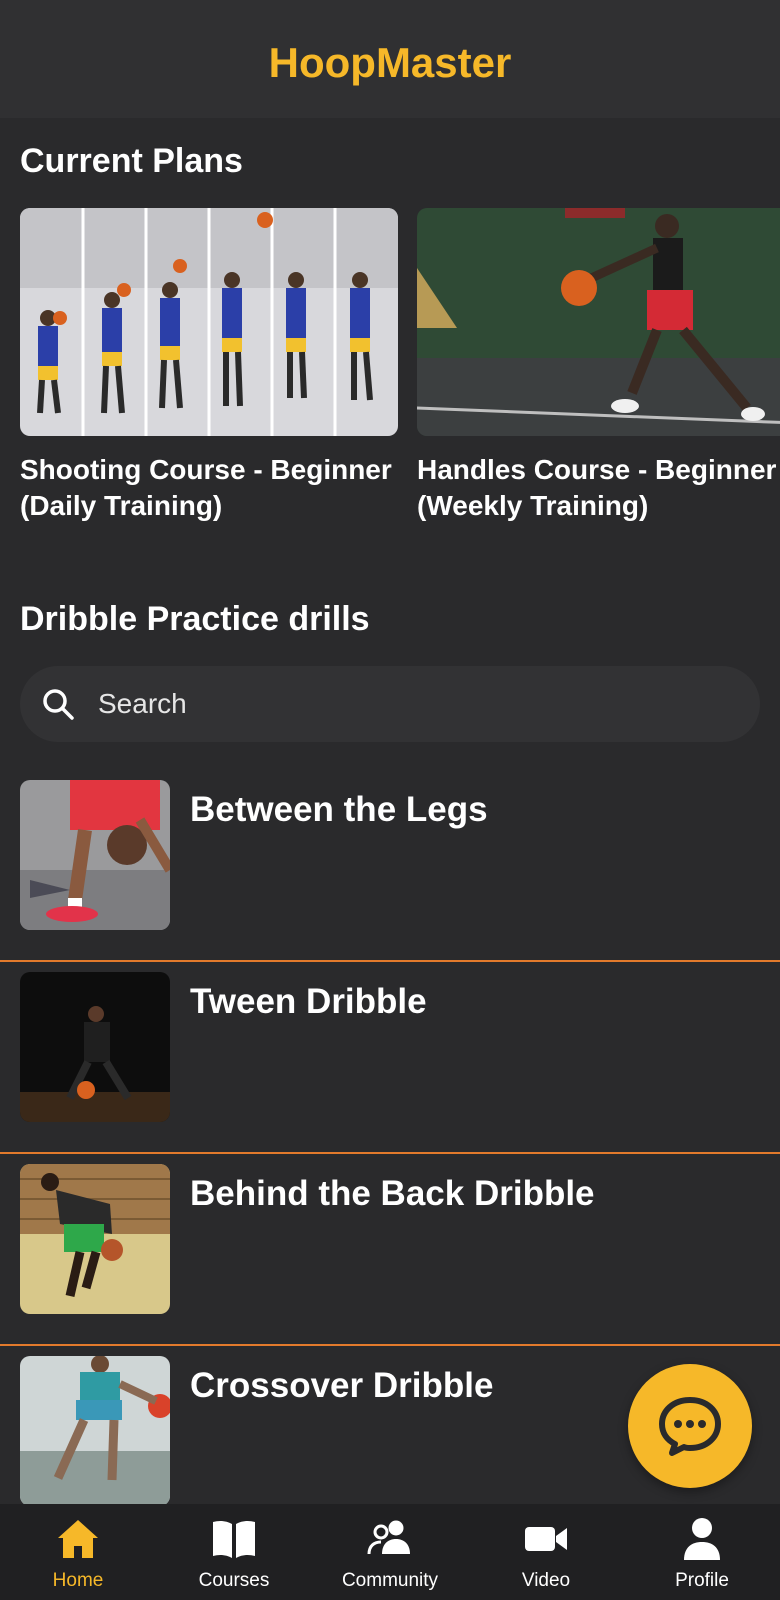 Image resolution: width=780 pixels, height=1600 pixels. I want to click on app-title: HoopMaster, so click(390, 62).